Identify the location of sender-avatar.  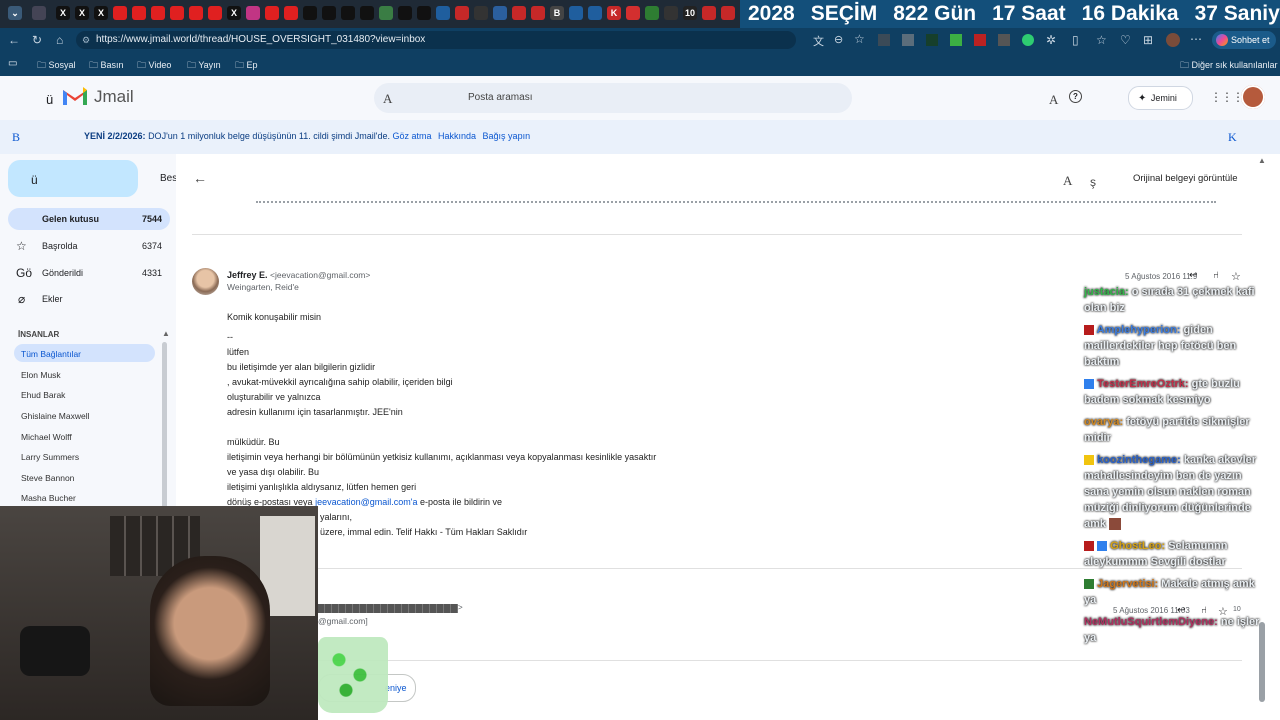
(205, 281).